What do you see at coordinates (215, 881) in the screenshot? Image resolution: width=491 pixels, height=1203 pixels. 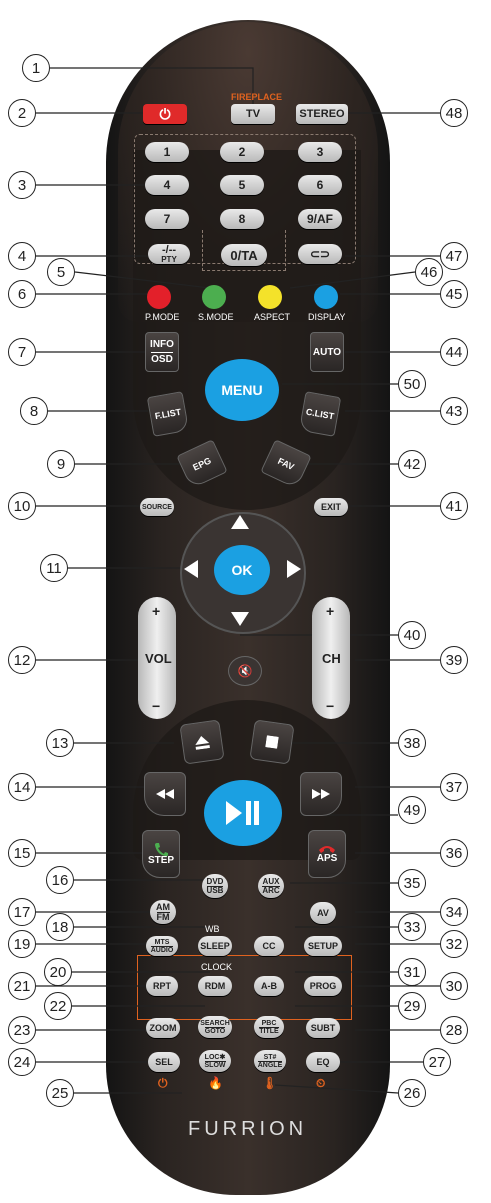 I see `dvd-label: DVD` at bounding box center [215, 881].